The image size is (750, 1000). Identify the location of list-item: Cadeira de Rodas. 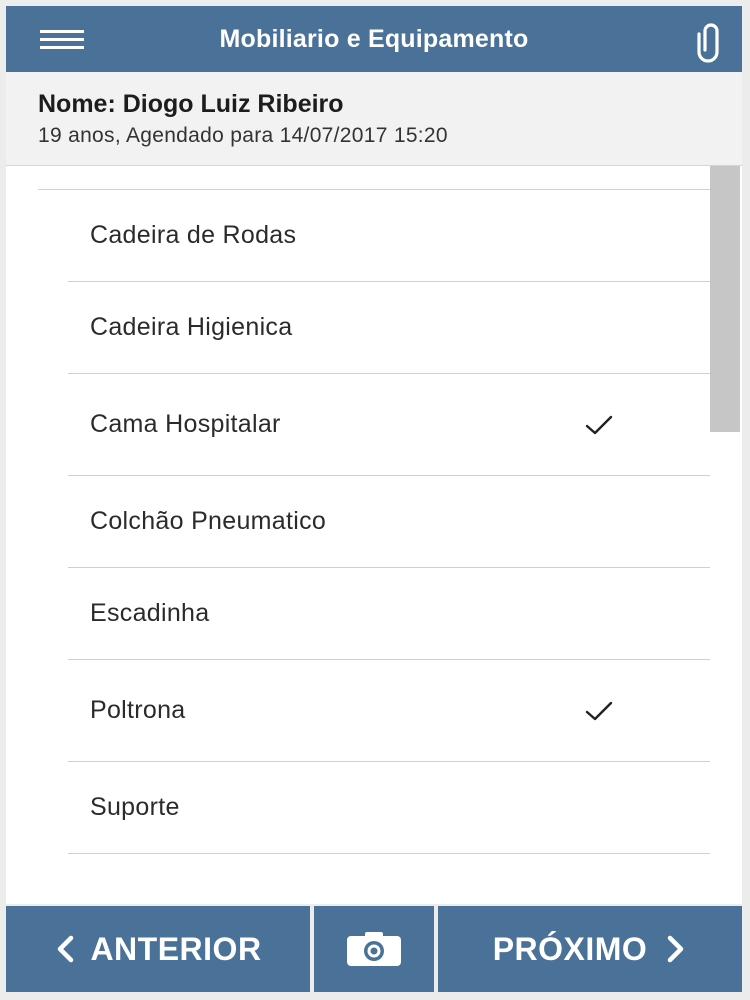
(389, 236).